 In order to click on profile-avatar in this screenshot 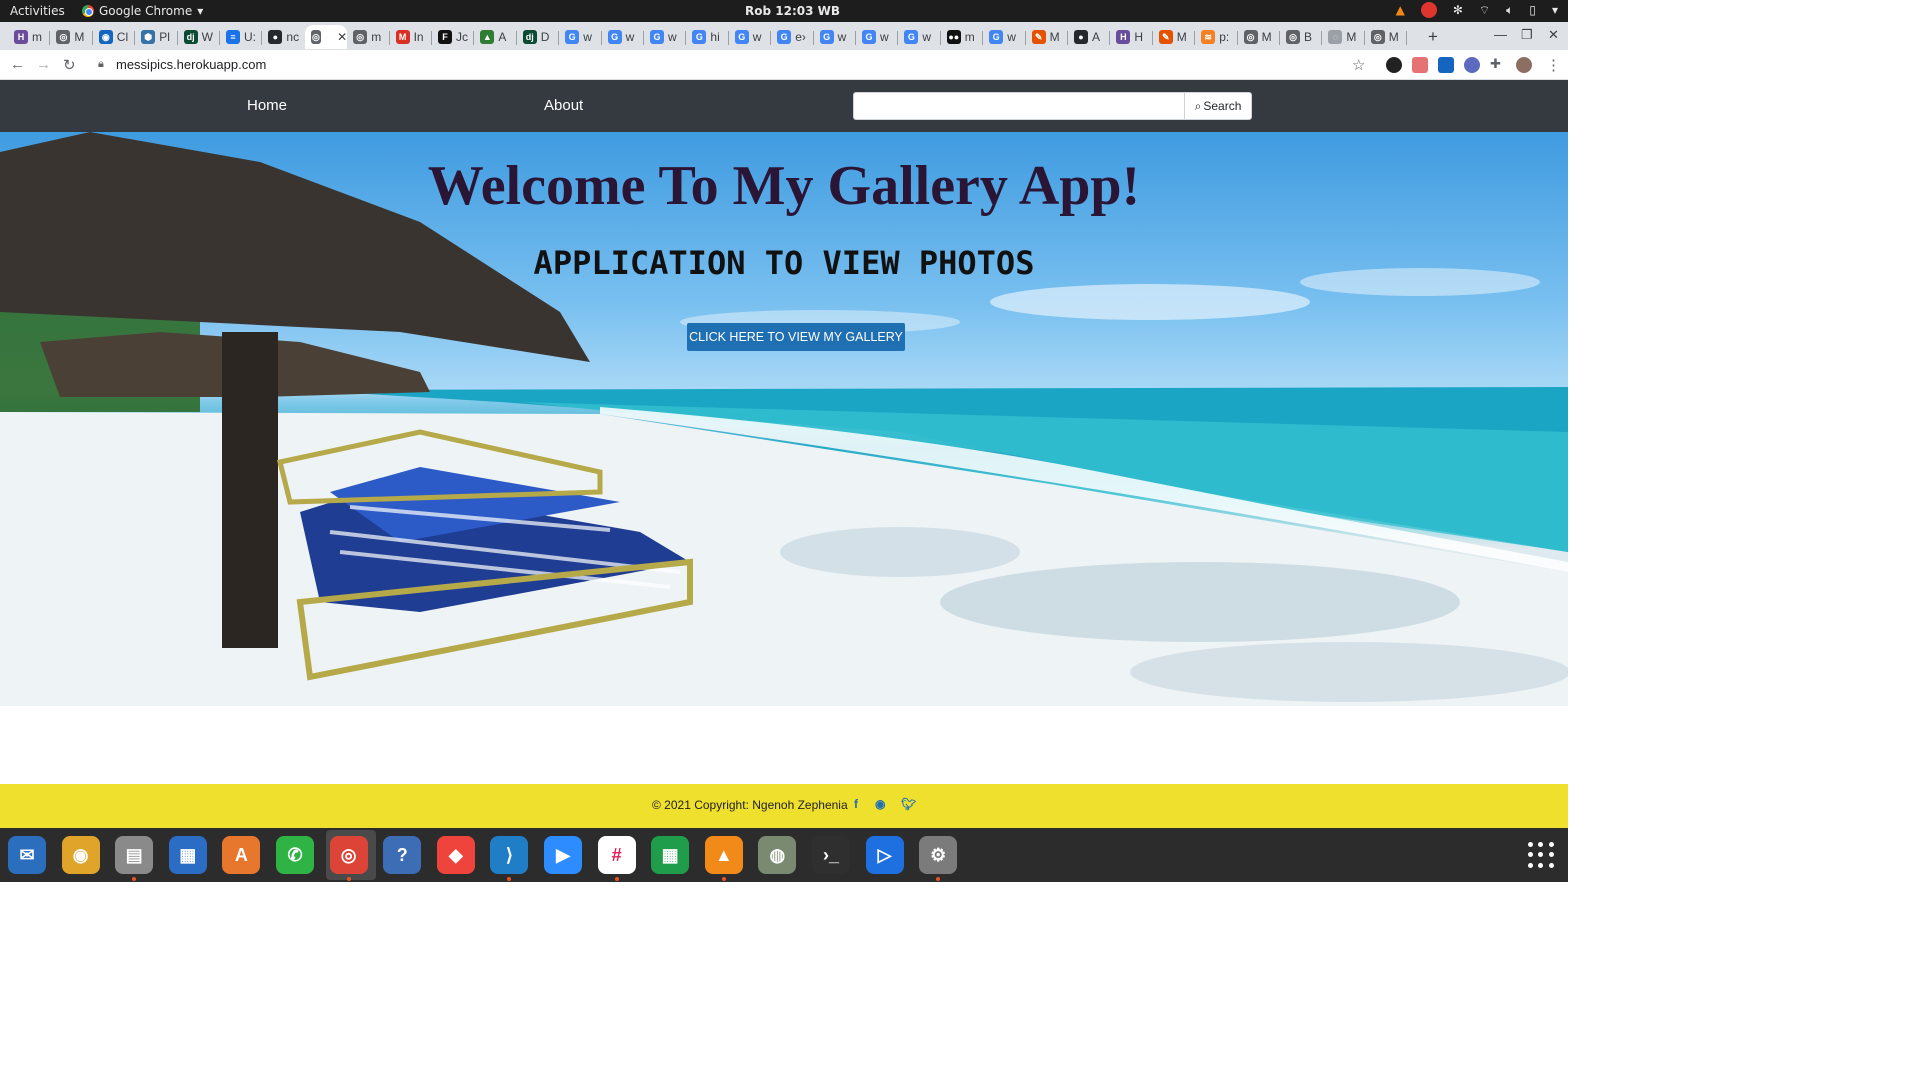, I will do `click(1524, 65)`.